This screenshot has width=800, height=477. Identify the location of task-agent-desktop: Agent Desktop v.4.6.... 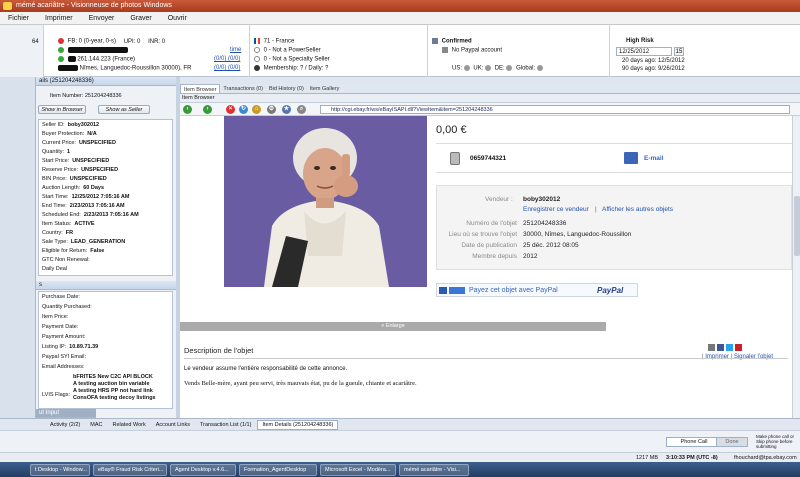
(203, 469).